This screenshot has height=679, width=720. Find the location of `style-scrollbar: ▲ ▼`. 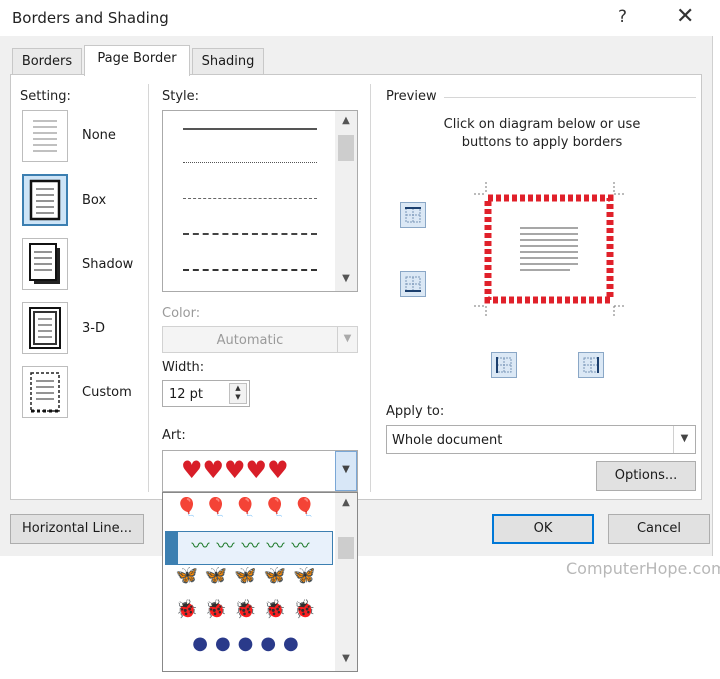

style-scrollbar: ▲ ▼ is located at coordinates (346, 201).